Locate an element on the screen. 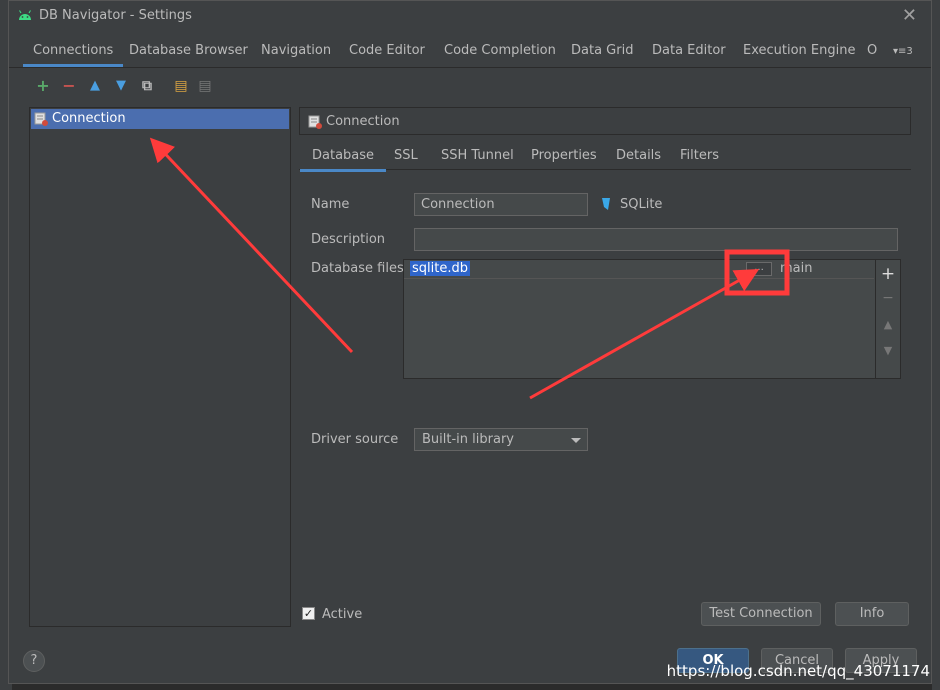 The height and width of the screenshot is (690, 940). watermark-text: https://blog.csdn.net/qq_43071174 is located at coordinates (798, 671).